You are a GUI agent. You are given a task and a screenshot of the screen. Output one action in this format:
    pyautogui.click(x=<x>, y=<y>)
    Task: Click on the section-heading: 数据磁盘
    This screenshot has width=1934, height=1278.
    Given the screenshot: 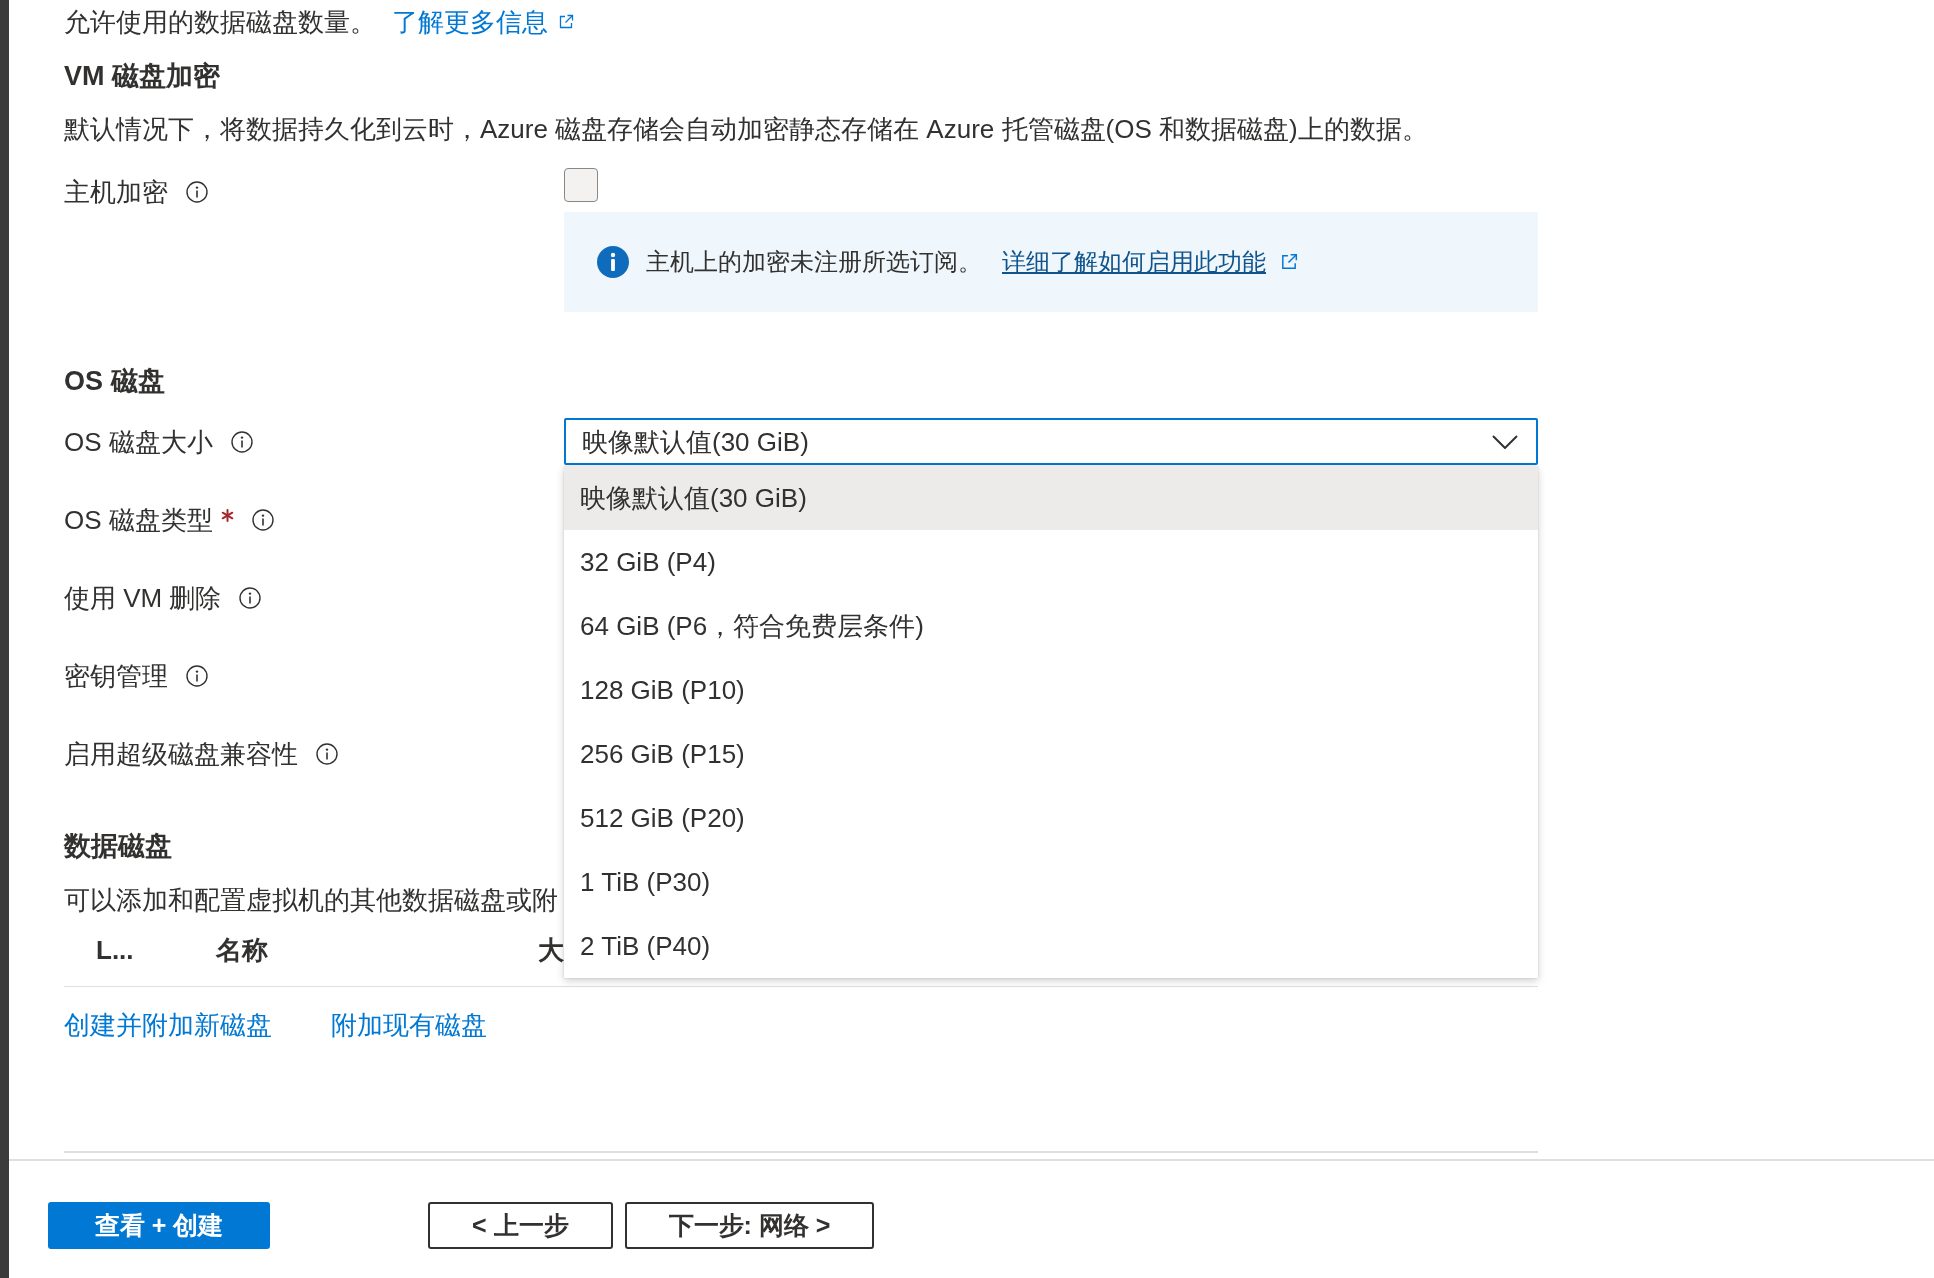 What is the action you would take?
    pyautogui.click(x=118, y=846)
    